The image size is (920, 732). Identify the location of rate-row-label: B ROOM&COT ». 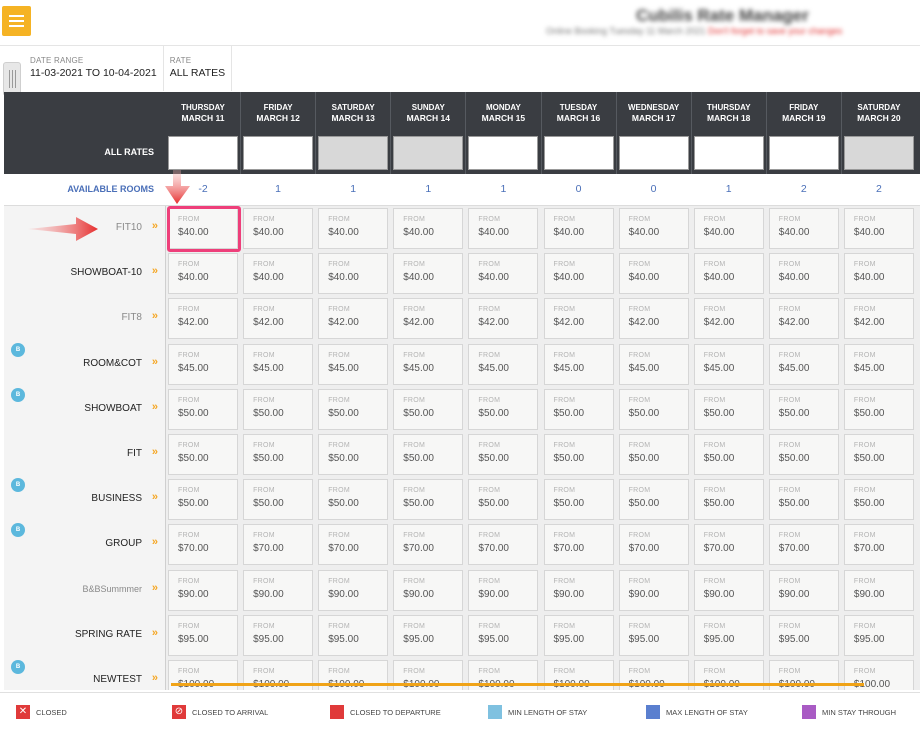
(85, 364).